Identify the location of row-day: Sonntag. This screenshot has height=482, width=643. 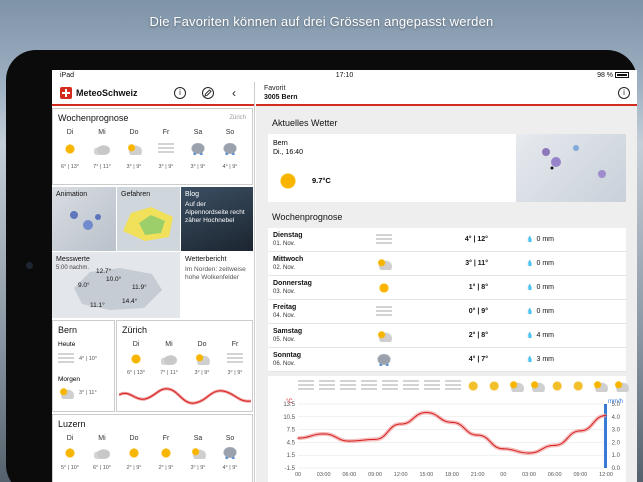
(287, 355).